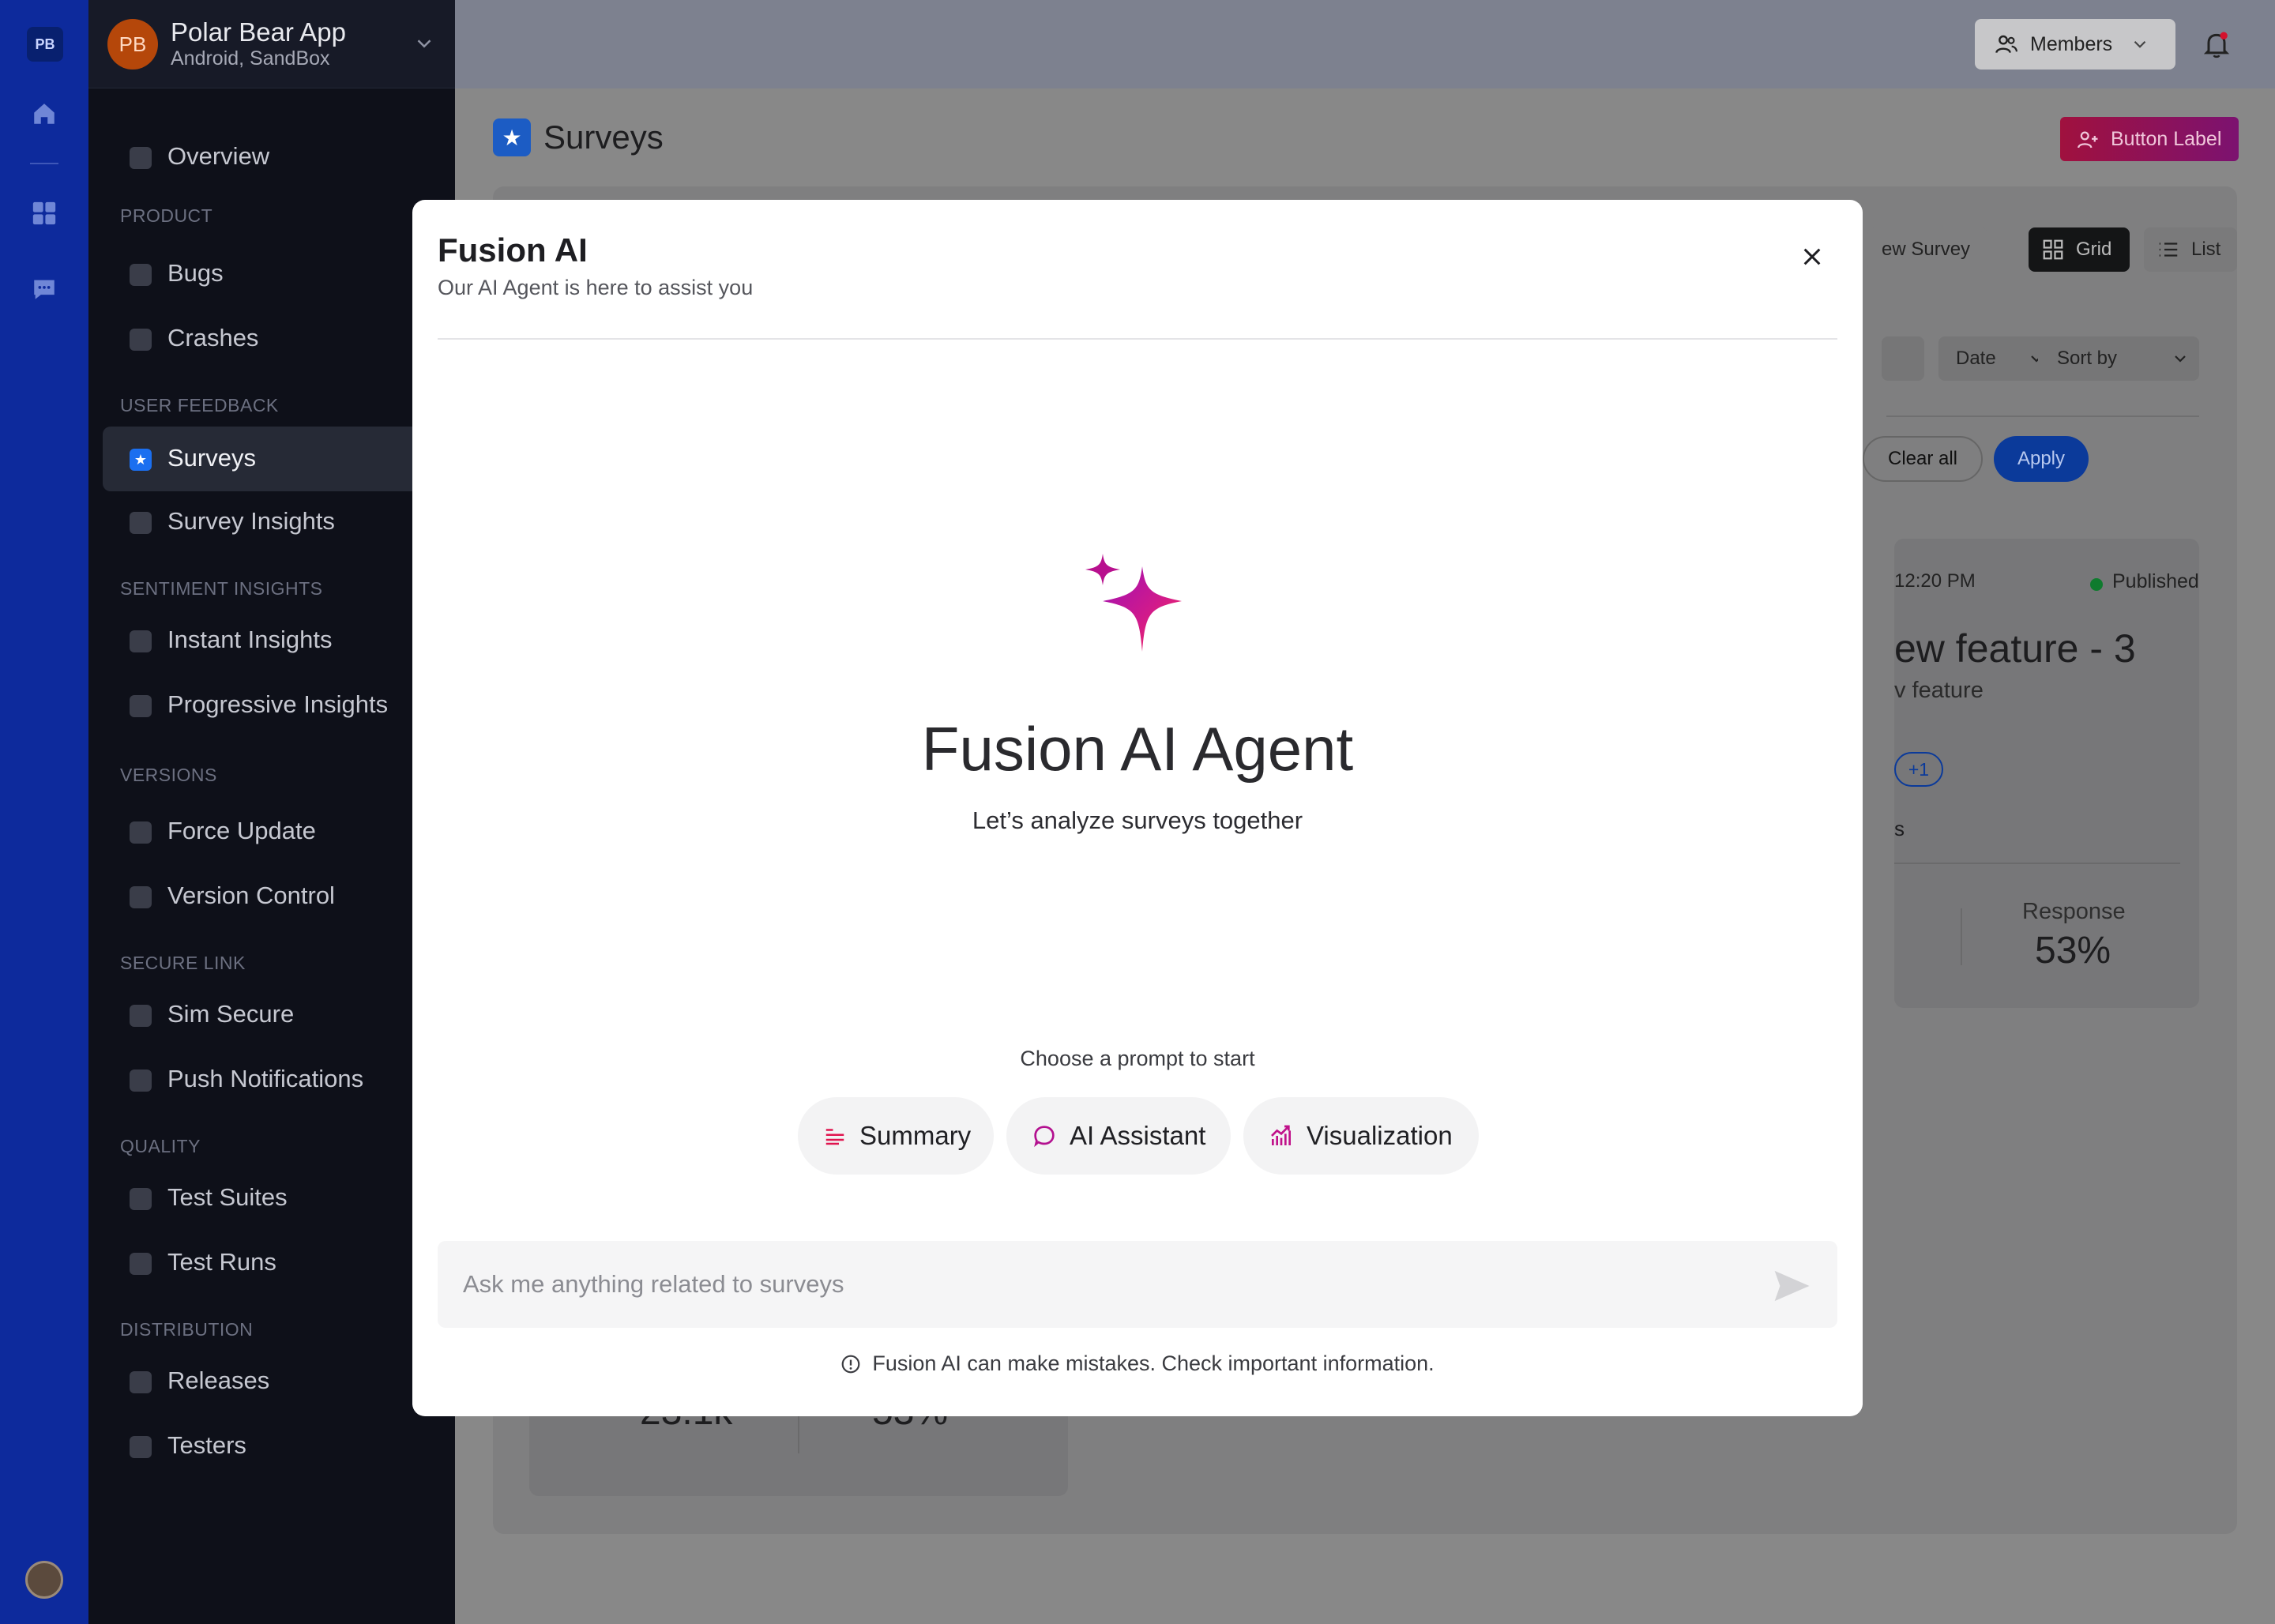 The width and height of the screenshot is (2275, 1624). Describe the element at coordinates (44, 213) in the screenshot. I see `grid-apps-icon` at that location.